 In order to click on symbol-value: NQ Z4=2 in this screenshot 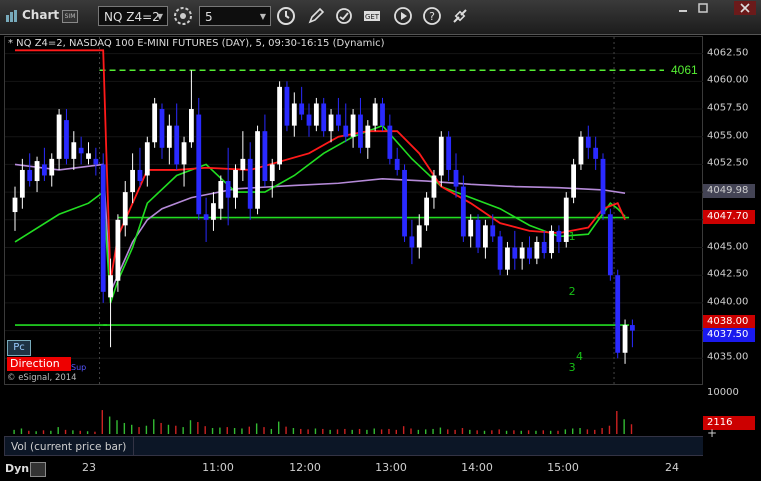, I will do `click(132, 17)`.